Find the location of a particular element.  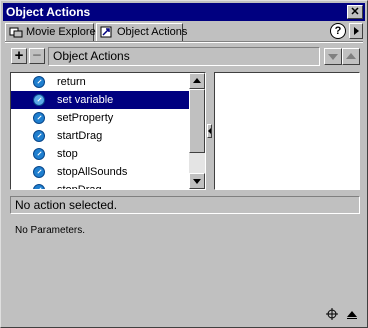

move-down-icon is located at coordinates (333, 57).